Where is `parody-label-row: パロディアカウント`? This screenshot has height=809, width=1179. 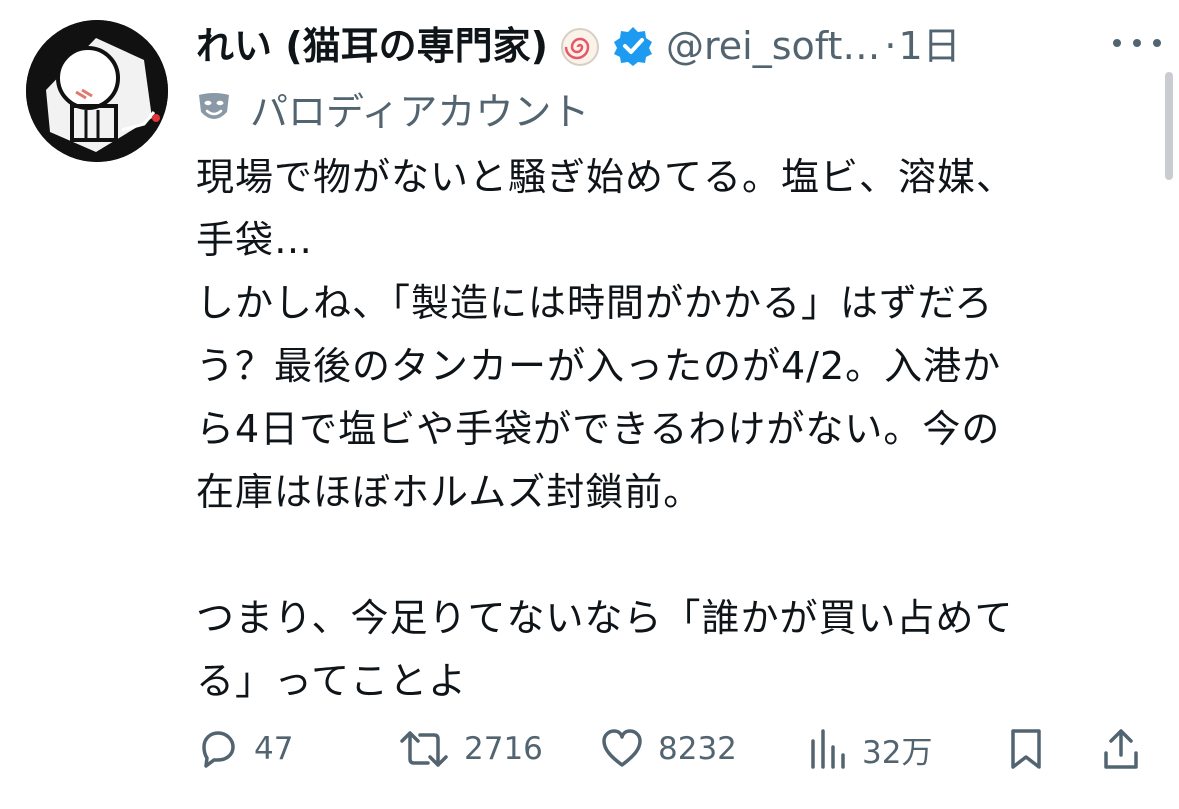
parody-label-row: パロディアカウント is located at coordinates (392, 108).